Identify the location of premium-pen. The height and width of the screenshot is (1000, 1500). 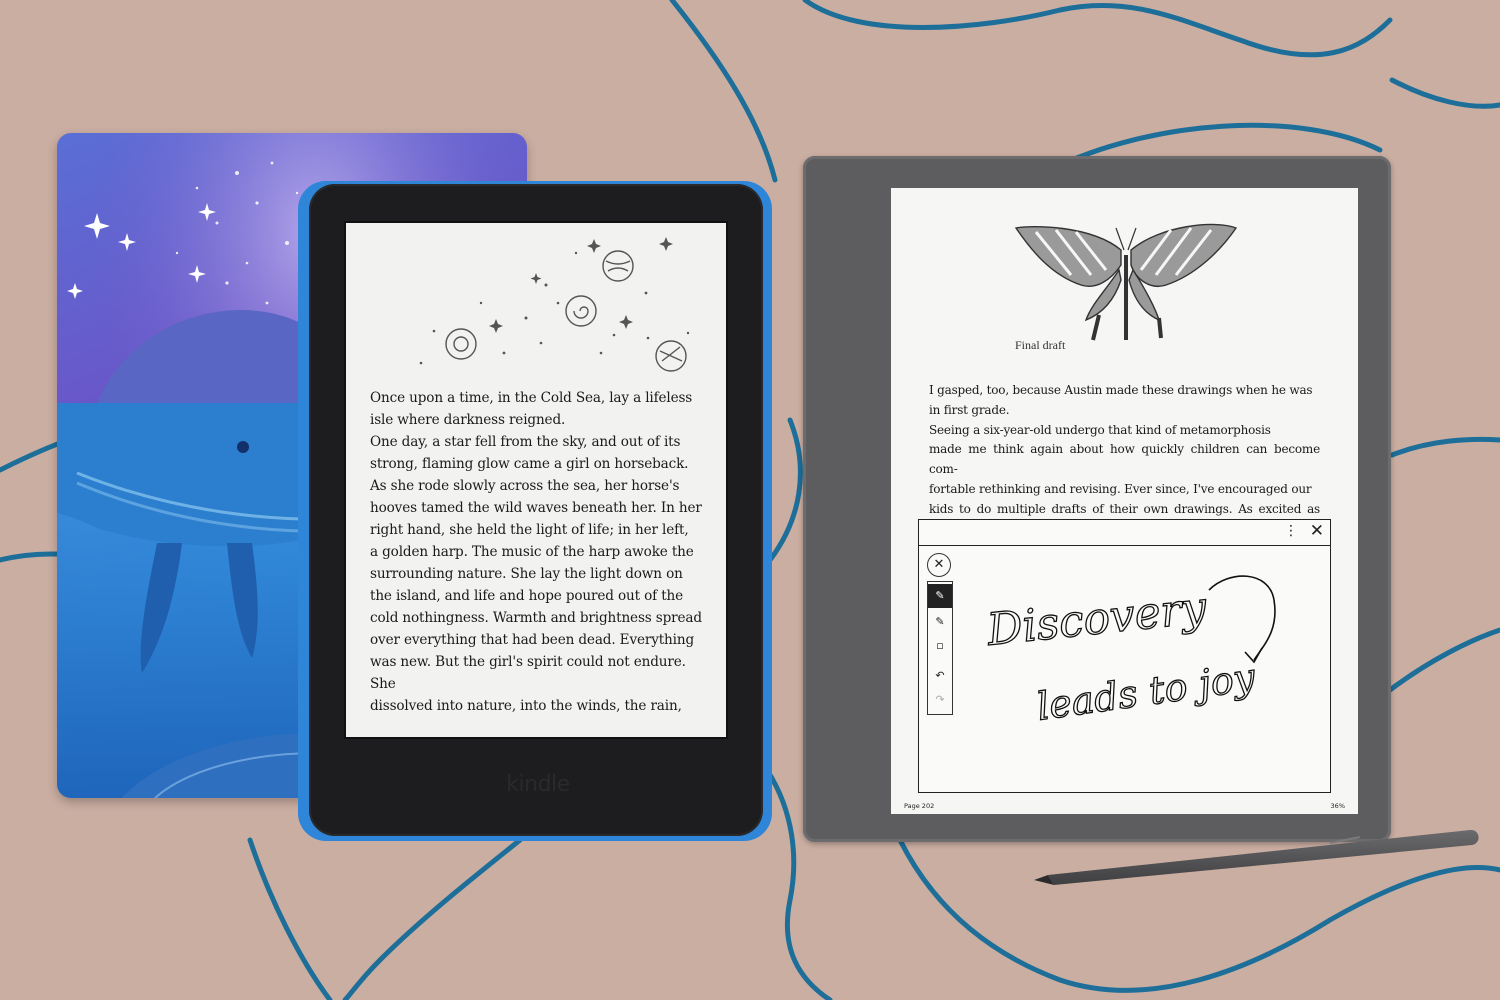
(1256, 857).